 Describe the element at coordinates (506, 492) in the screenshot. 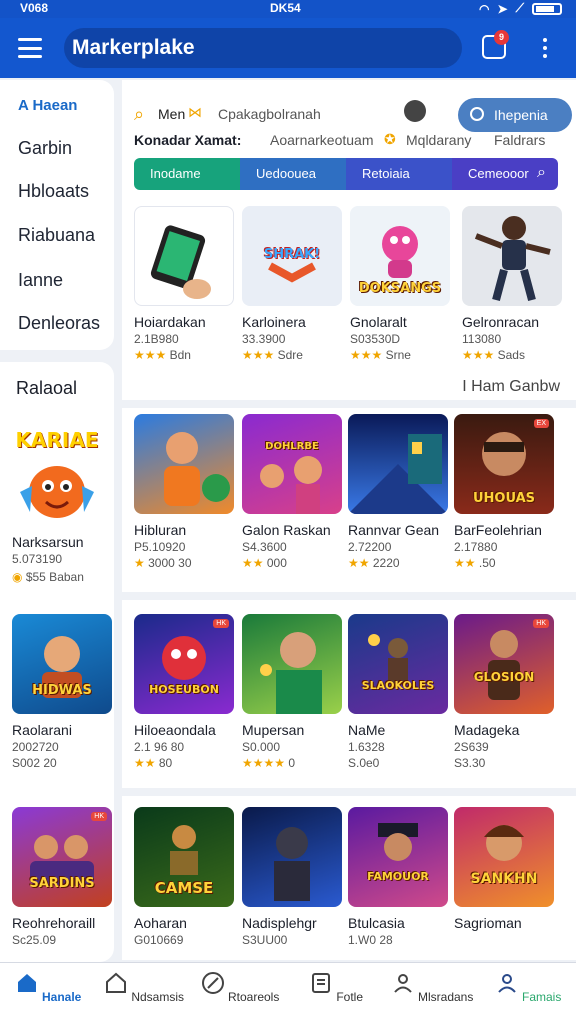

I see `product-card: EX UHOUAS BarFeolehrian 2.17880 ★★ .50` at that location.